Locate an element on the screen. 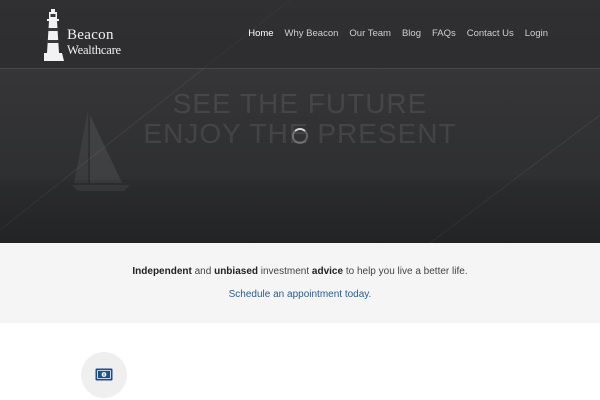 The height and width of the screenshot is (400, 600). tagline-word-independent: Independent is located at coordinates (162, 271).